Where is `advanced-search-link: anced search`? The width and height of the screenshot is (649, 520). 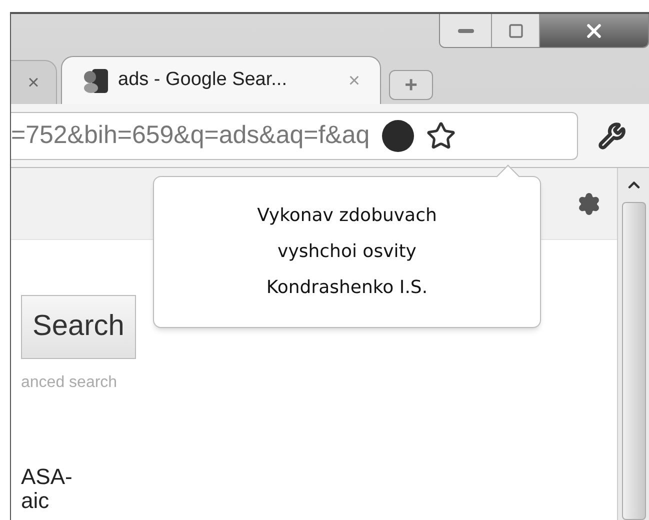 advanced-search-link: anced search is located at coordinates (319, 383).